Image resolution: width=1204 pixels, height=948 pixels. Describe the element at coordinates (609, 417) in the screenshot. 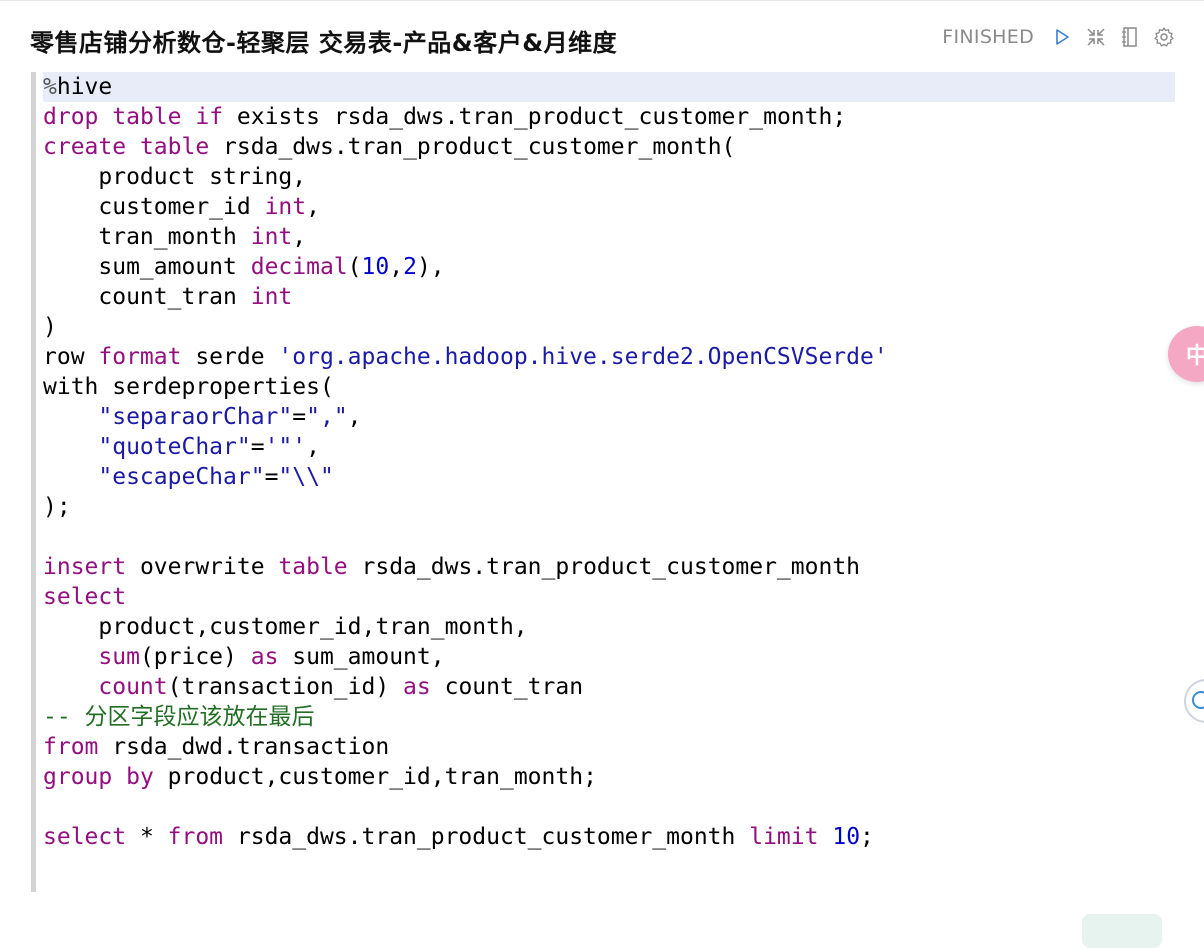

I see `code-line: "separaorChar"=",",` at that location.